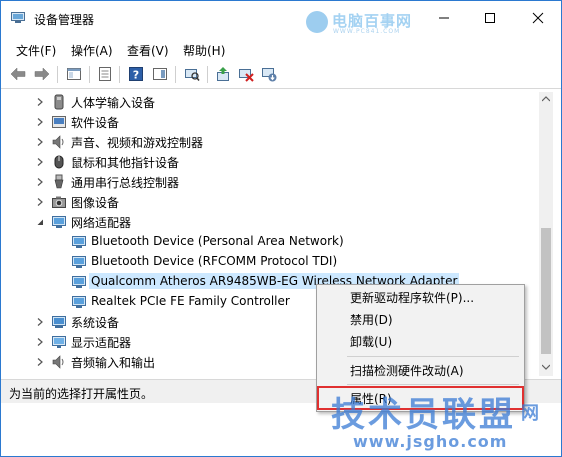  I want to click on maximize-icon, so click(490, 18).